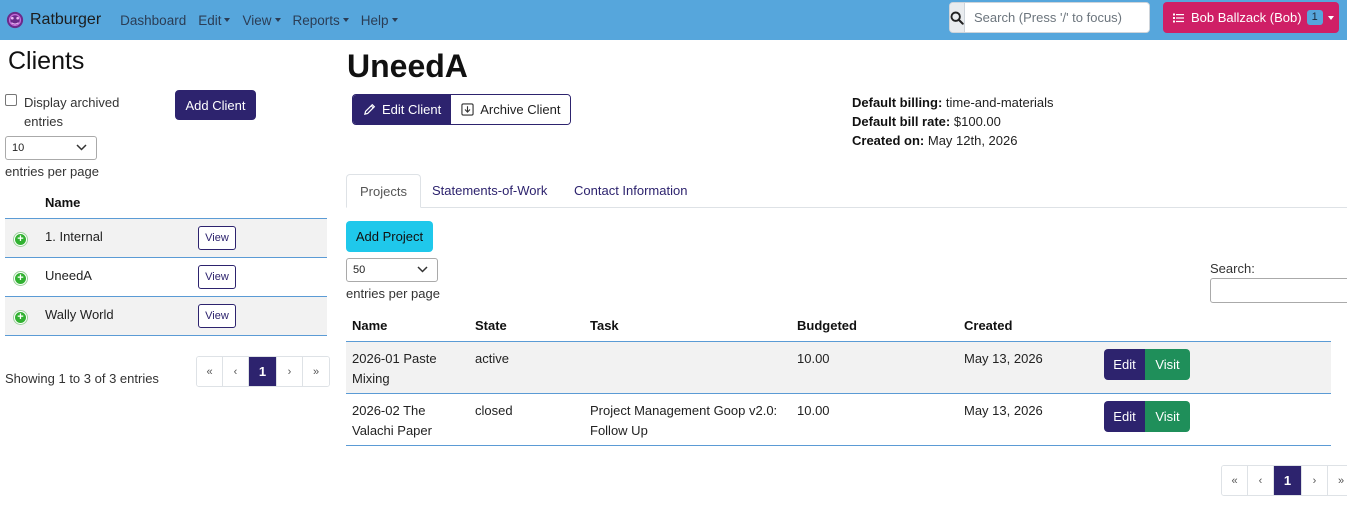 Image resolution: width=1347 pixels, height=516 pixels. What do you see at coordinates (412, 109) in the screenshot?
I see `edit-client-label: Edit Client` at bounding box center [412, 109].